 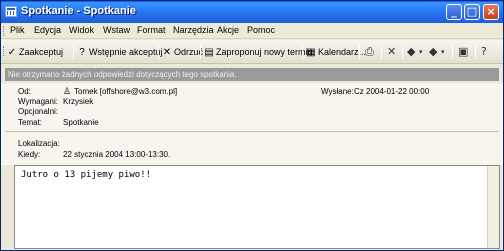 I want to click on menu-format: Format, so click(x=151, y=30).